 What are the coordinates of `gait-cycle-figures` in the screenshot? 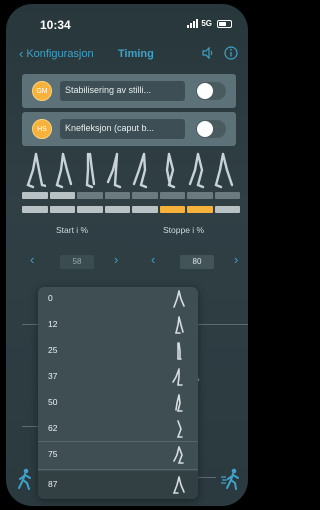 It's located at (131, 171).